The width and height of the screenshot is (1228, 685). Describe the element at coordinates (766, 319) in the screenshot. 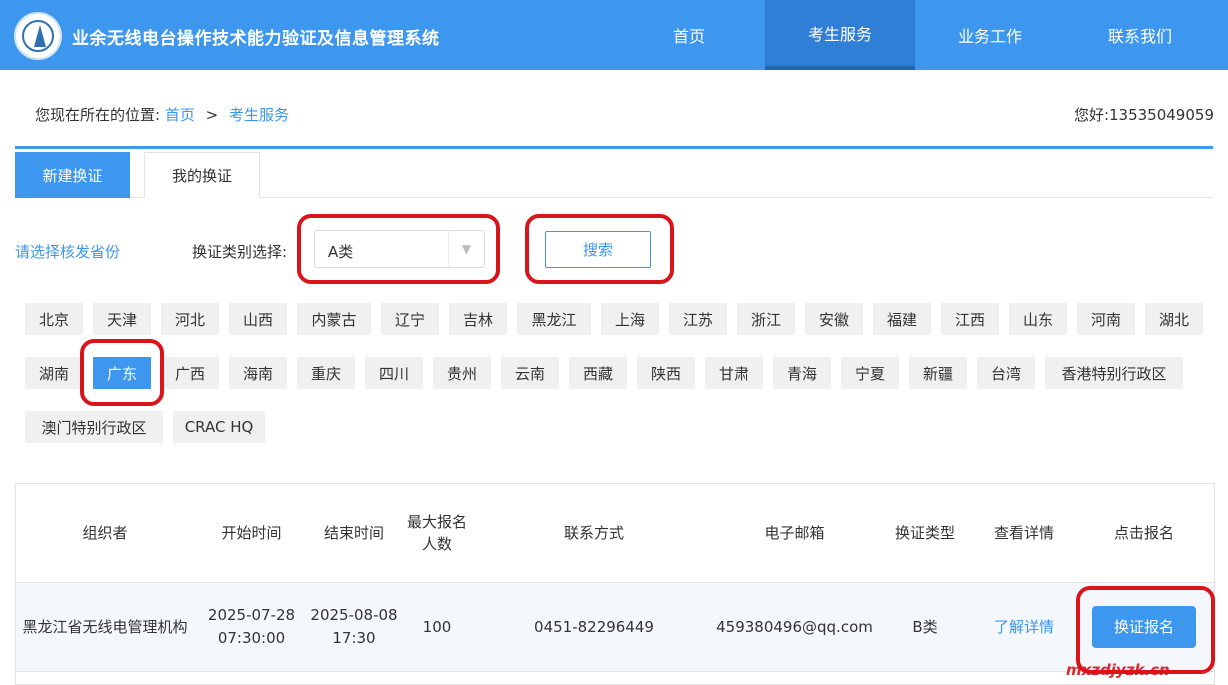

I see `province-chip: 浙江` at that location.